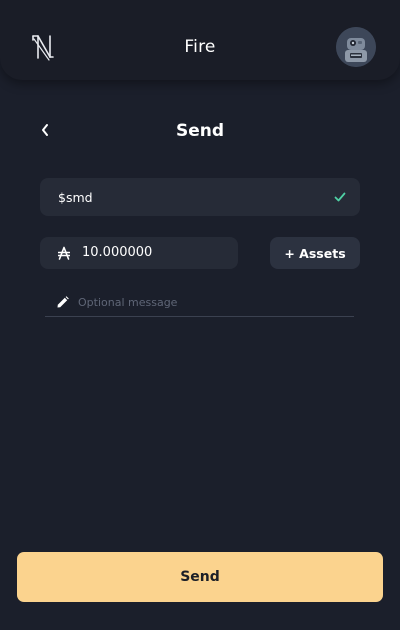  Describe the element at coordinates (340, 197) in the screenshot. I see `check-icon` at that location.